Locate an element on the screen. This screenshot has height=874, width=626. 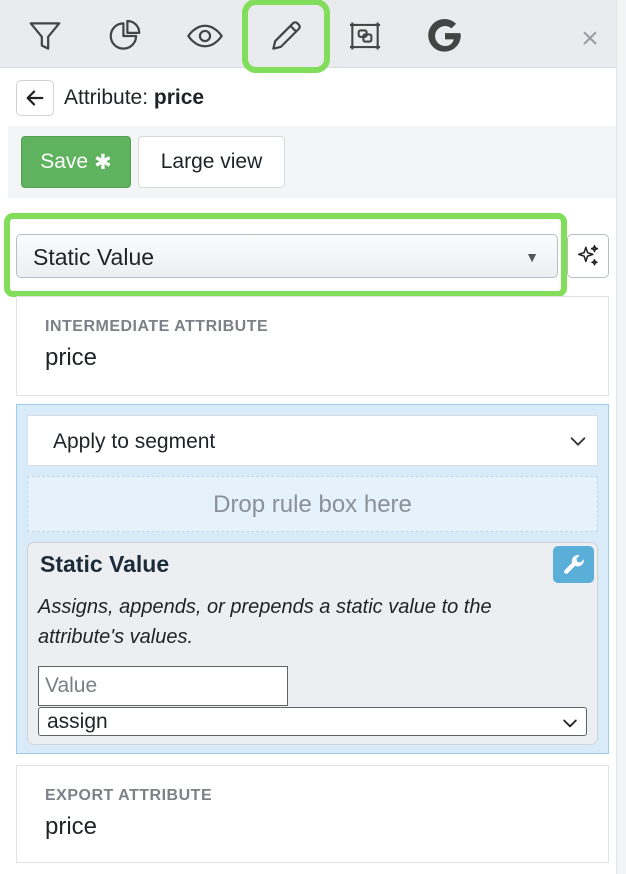
page-title: Attribute: price is located at coordinates (134, 98).